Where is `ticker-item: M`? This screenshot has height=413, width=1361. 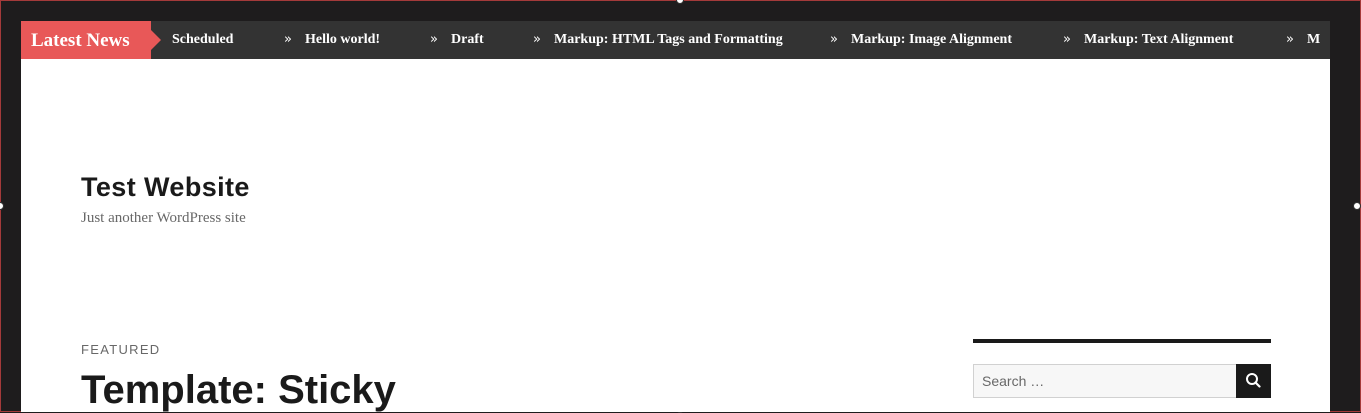
ticker-item: M is located at coordinates (1313, 40).